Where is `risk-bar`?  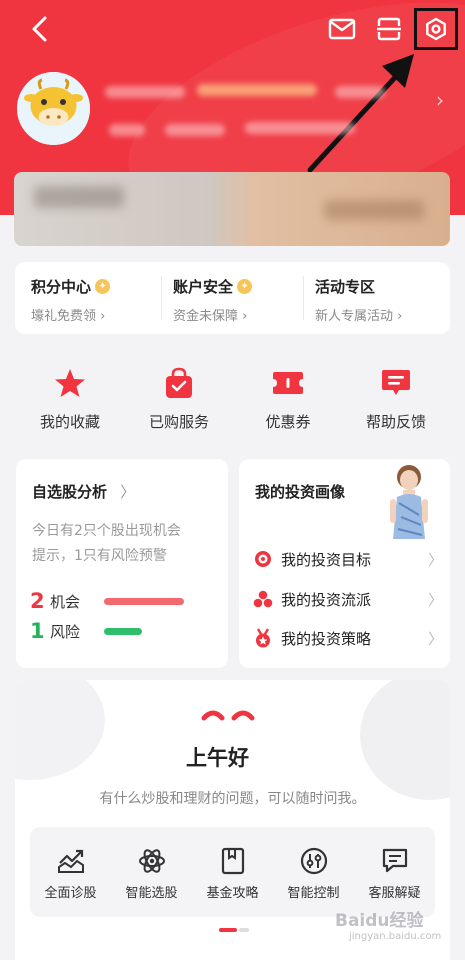 risk-bar is located at coordinates (123, 631).